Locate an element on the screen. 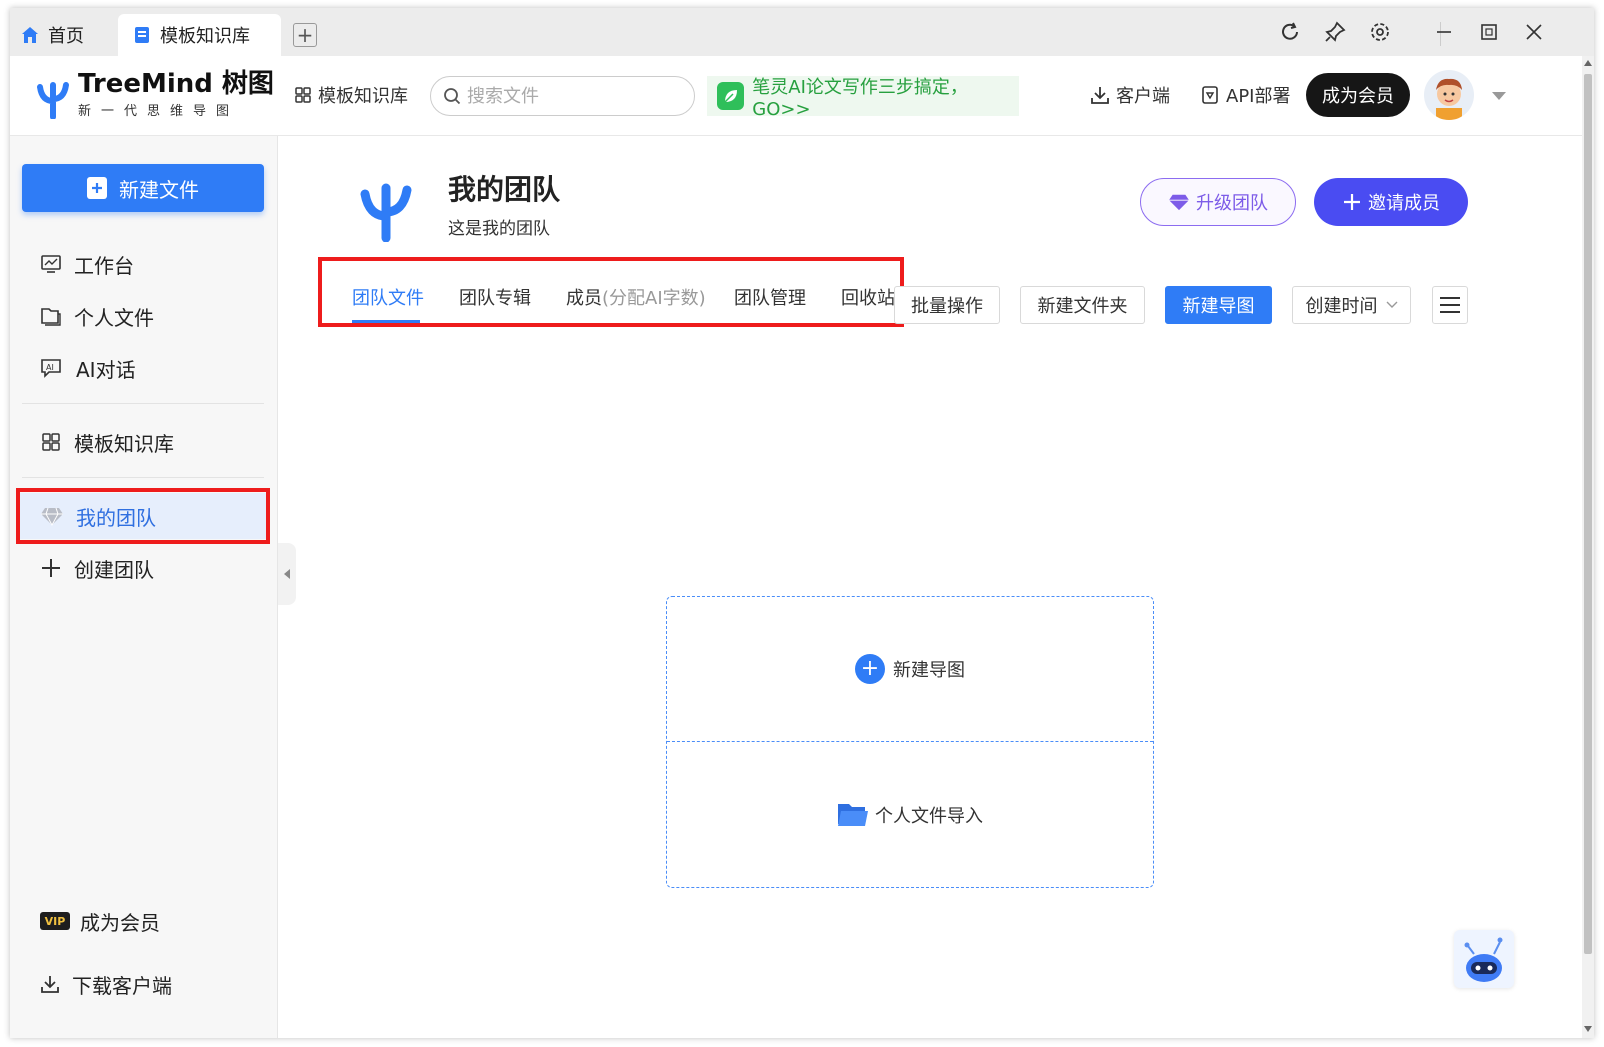 Image resolution: width=1604 pixels, height=1047 pixels. team-name: 我的团队 is located at coordinates (504, 189).